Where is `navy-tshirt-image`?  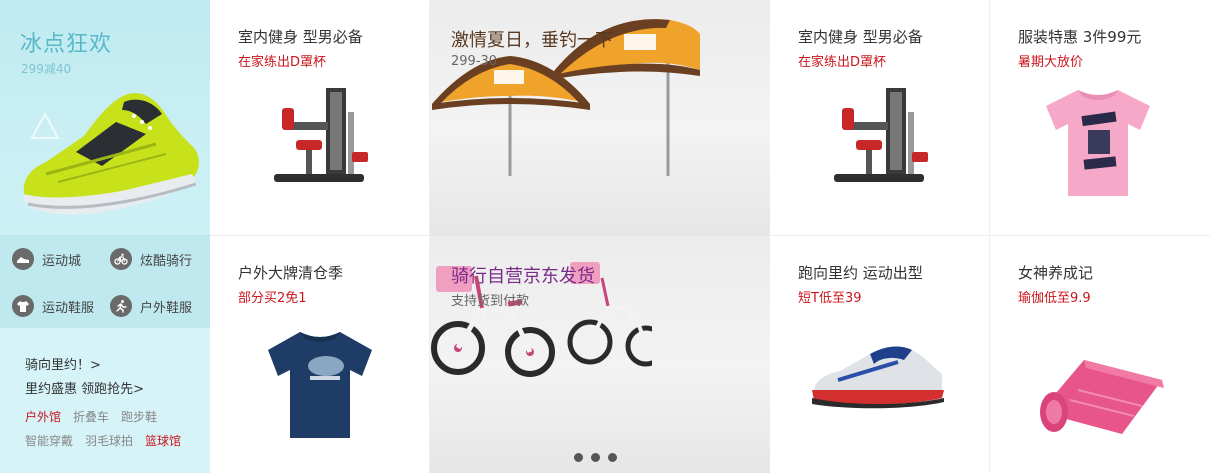
navy-tshirt-image is located at coordinates (320, 385).